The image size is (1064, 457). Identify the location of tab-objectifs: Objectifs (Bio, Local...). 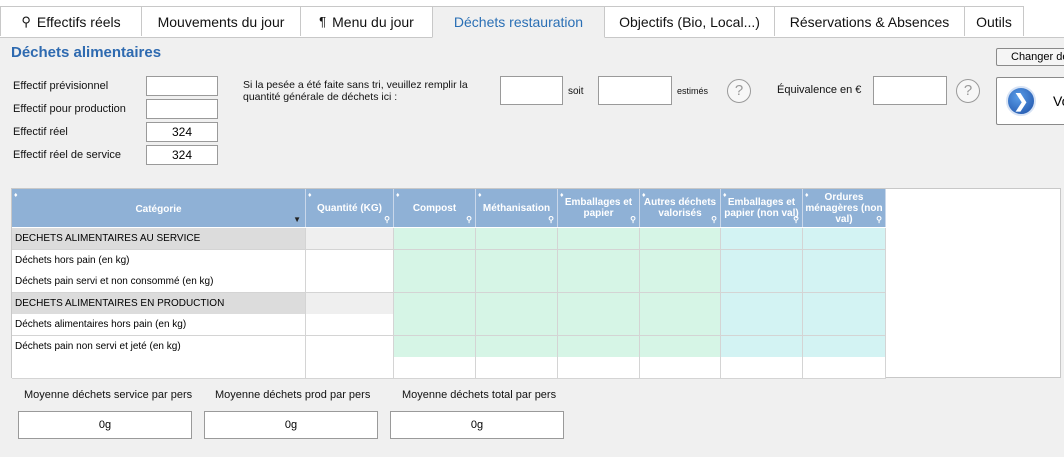
(689, 21).